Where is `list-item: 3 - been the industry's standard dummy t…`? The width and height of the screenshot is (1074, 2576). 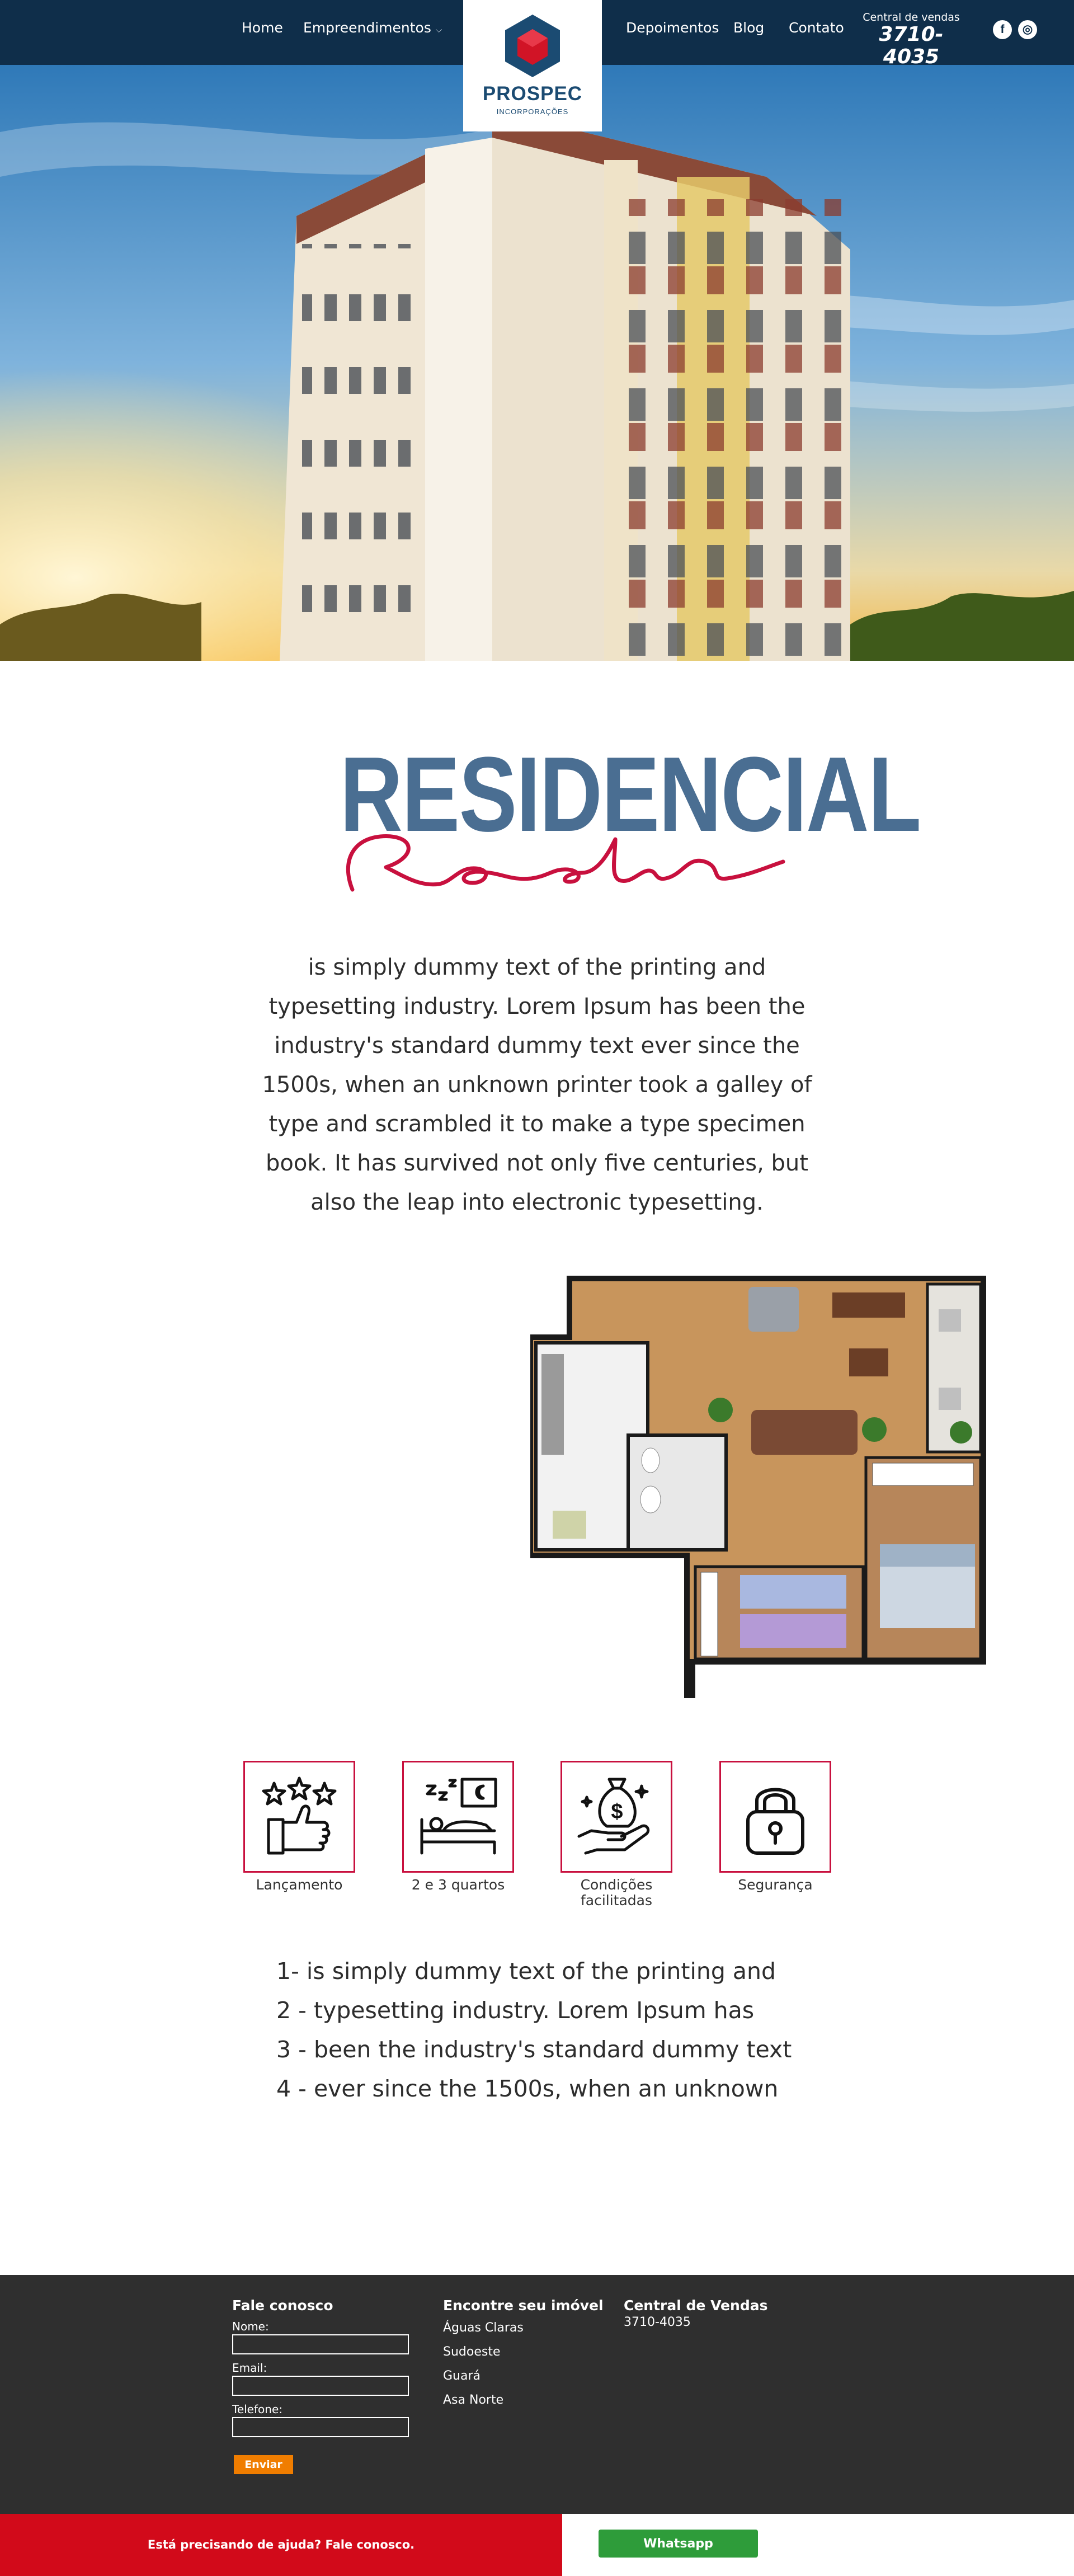 list-item: 3 - been the industry's standard dummy t… is located at coordinates (534, 2049).